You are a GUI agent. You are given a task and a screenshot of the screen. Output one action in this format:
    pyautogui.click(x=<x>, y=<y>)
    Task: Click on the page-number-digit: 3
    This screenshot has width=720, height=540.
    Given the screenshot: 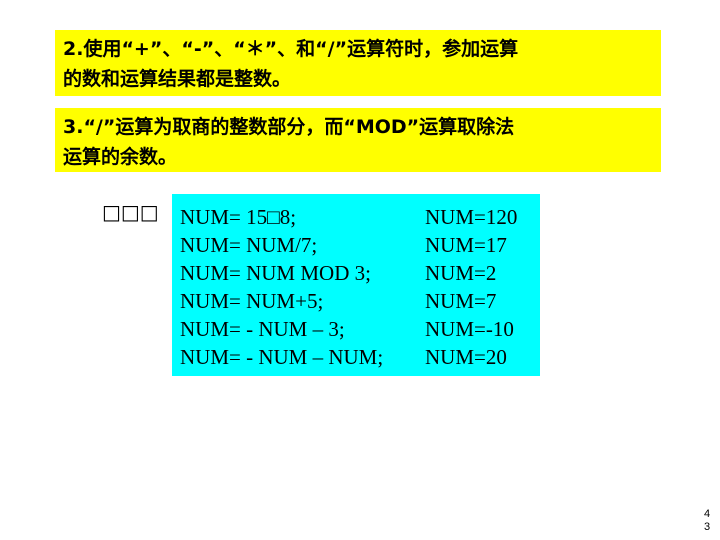 What is the action you would take?
    pyautogui.click(x=707, y=527)
    